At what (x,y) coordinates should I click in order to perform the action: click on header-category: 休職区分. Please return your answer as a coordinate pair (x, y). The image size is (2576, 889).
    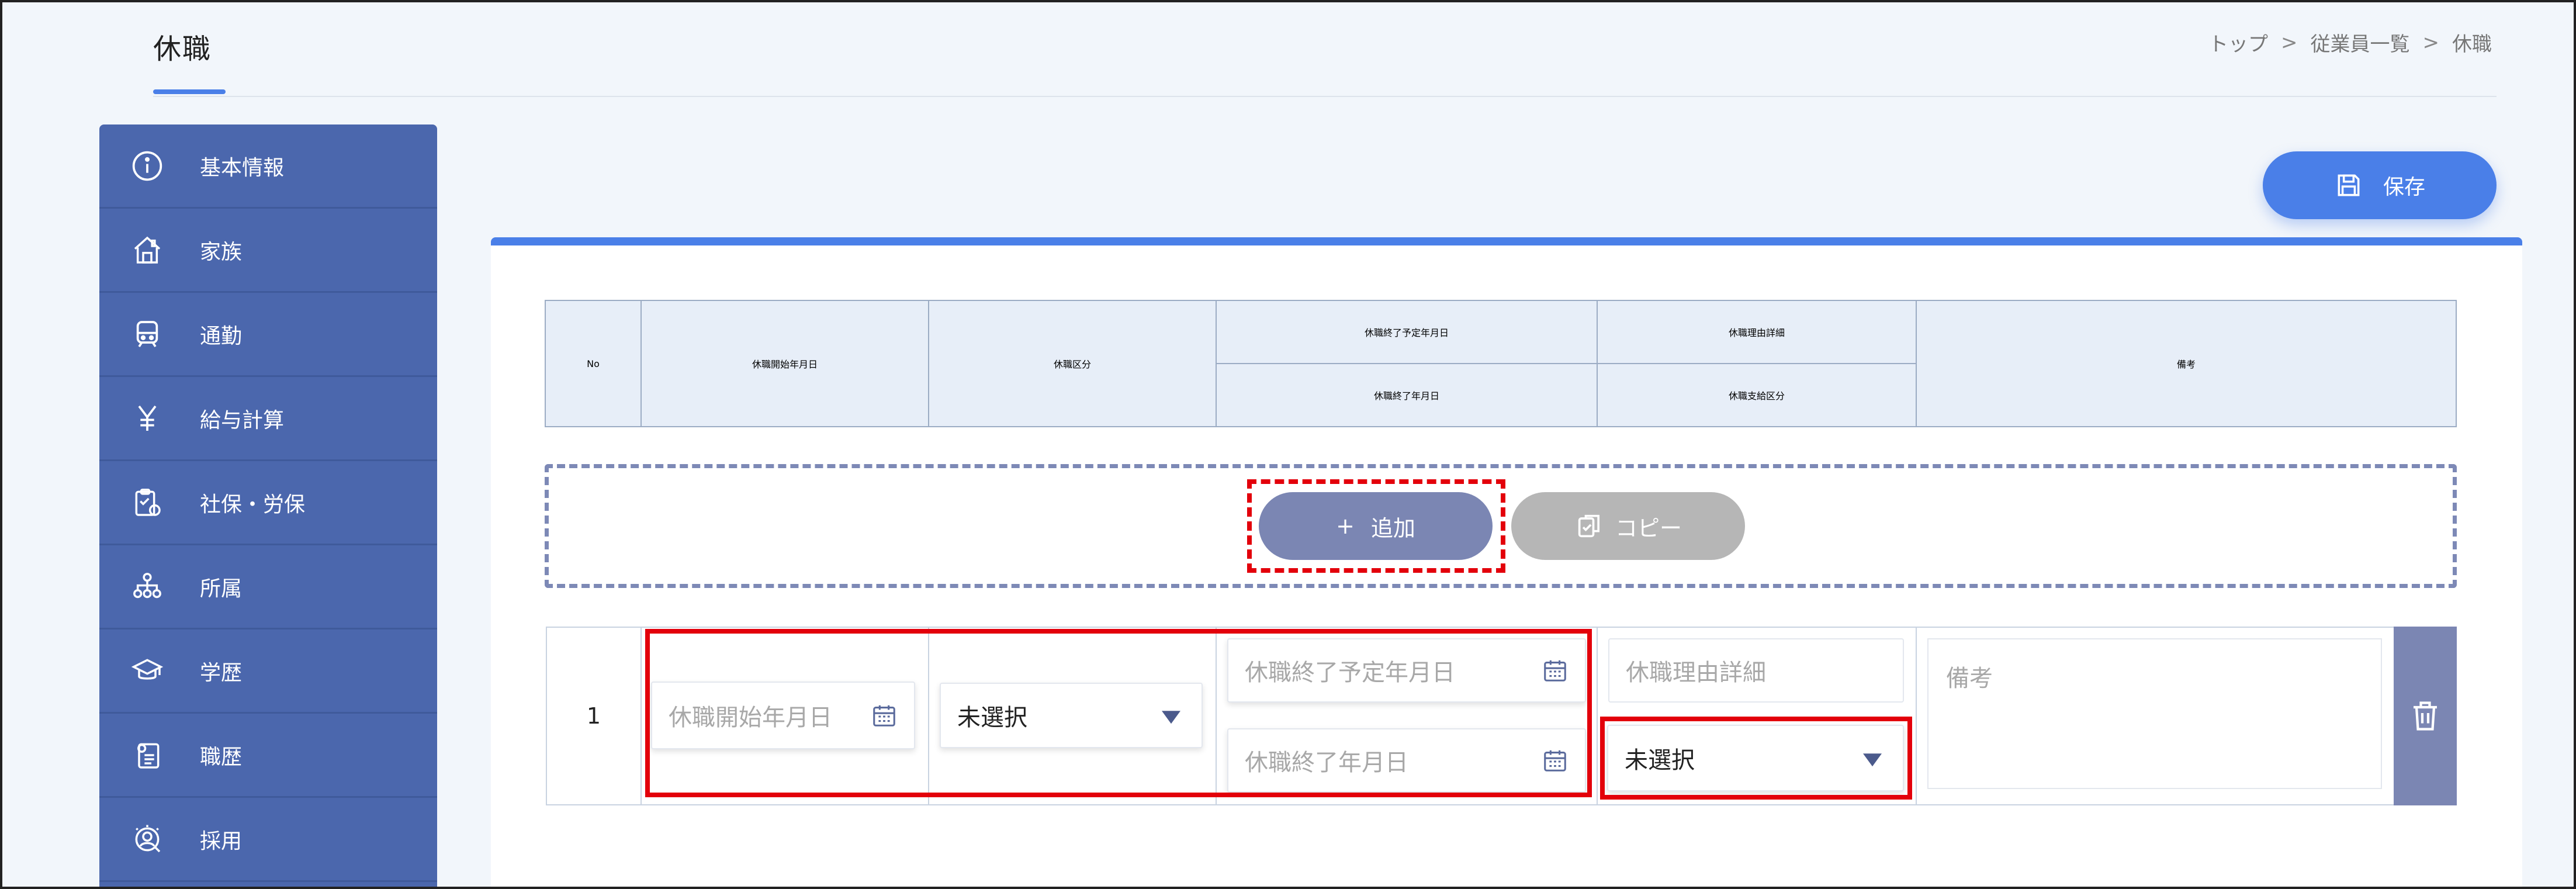
    Looking at the image, I should click on (1072, 363).